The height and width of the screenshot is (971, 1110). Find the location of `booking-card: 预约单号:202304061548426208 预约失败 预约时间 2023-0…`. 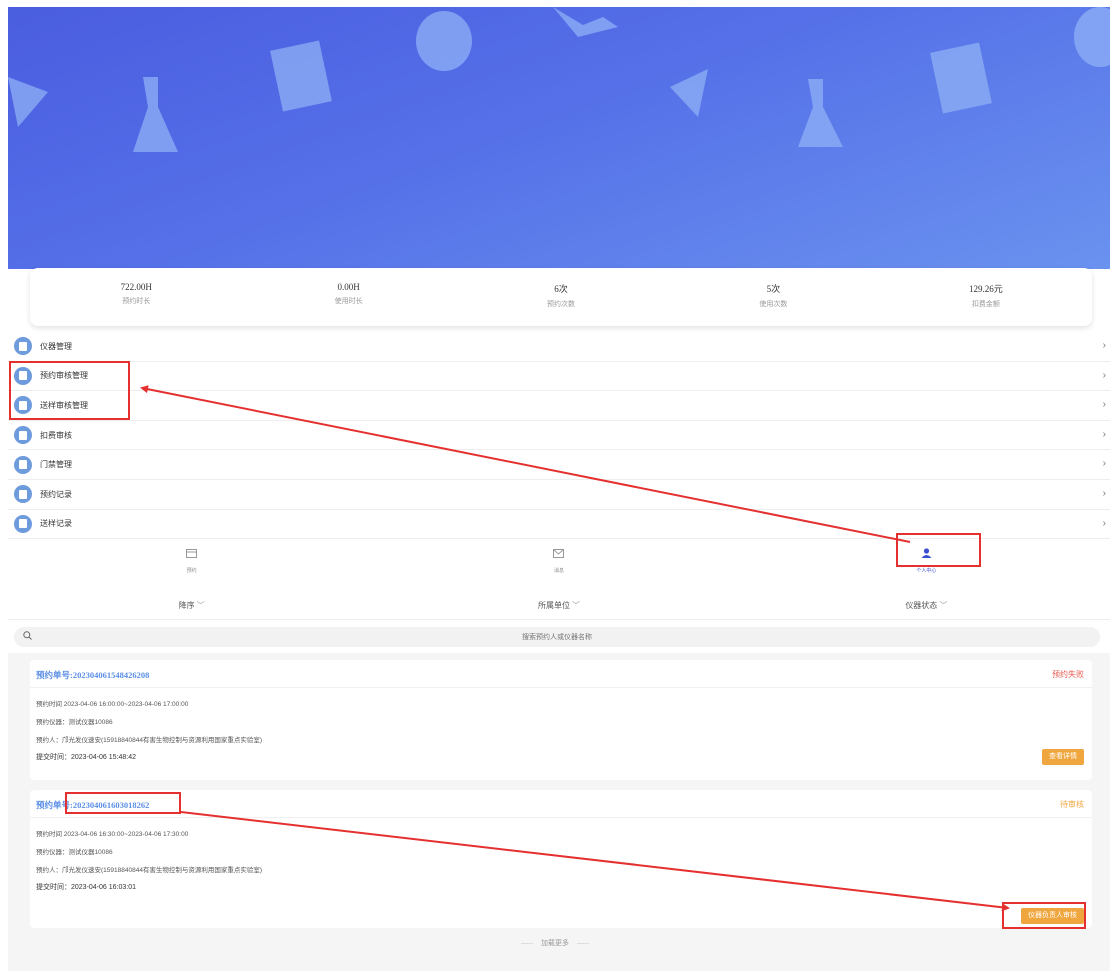

booking-card: 预约单号:202304061548426208 预约失败 预约时间 2023-0… is located at coordinates (561, 720).